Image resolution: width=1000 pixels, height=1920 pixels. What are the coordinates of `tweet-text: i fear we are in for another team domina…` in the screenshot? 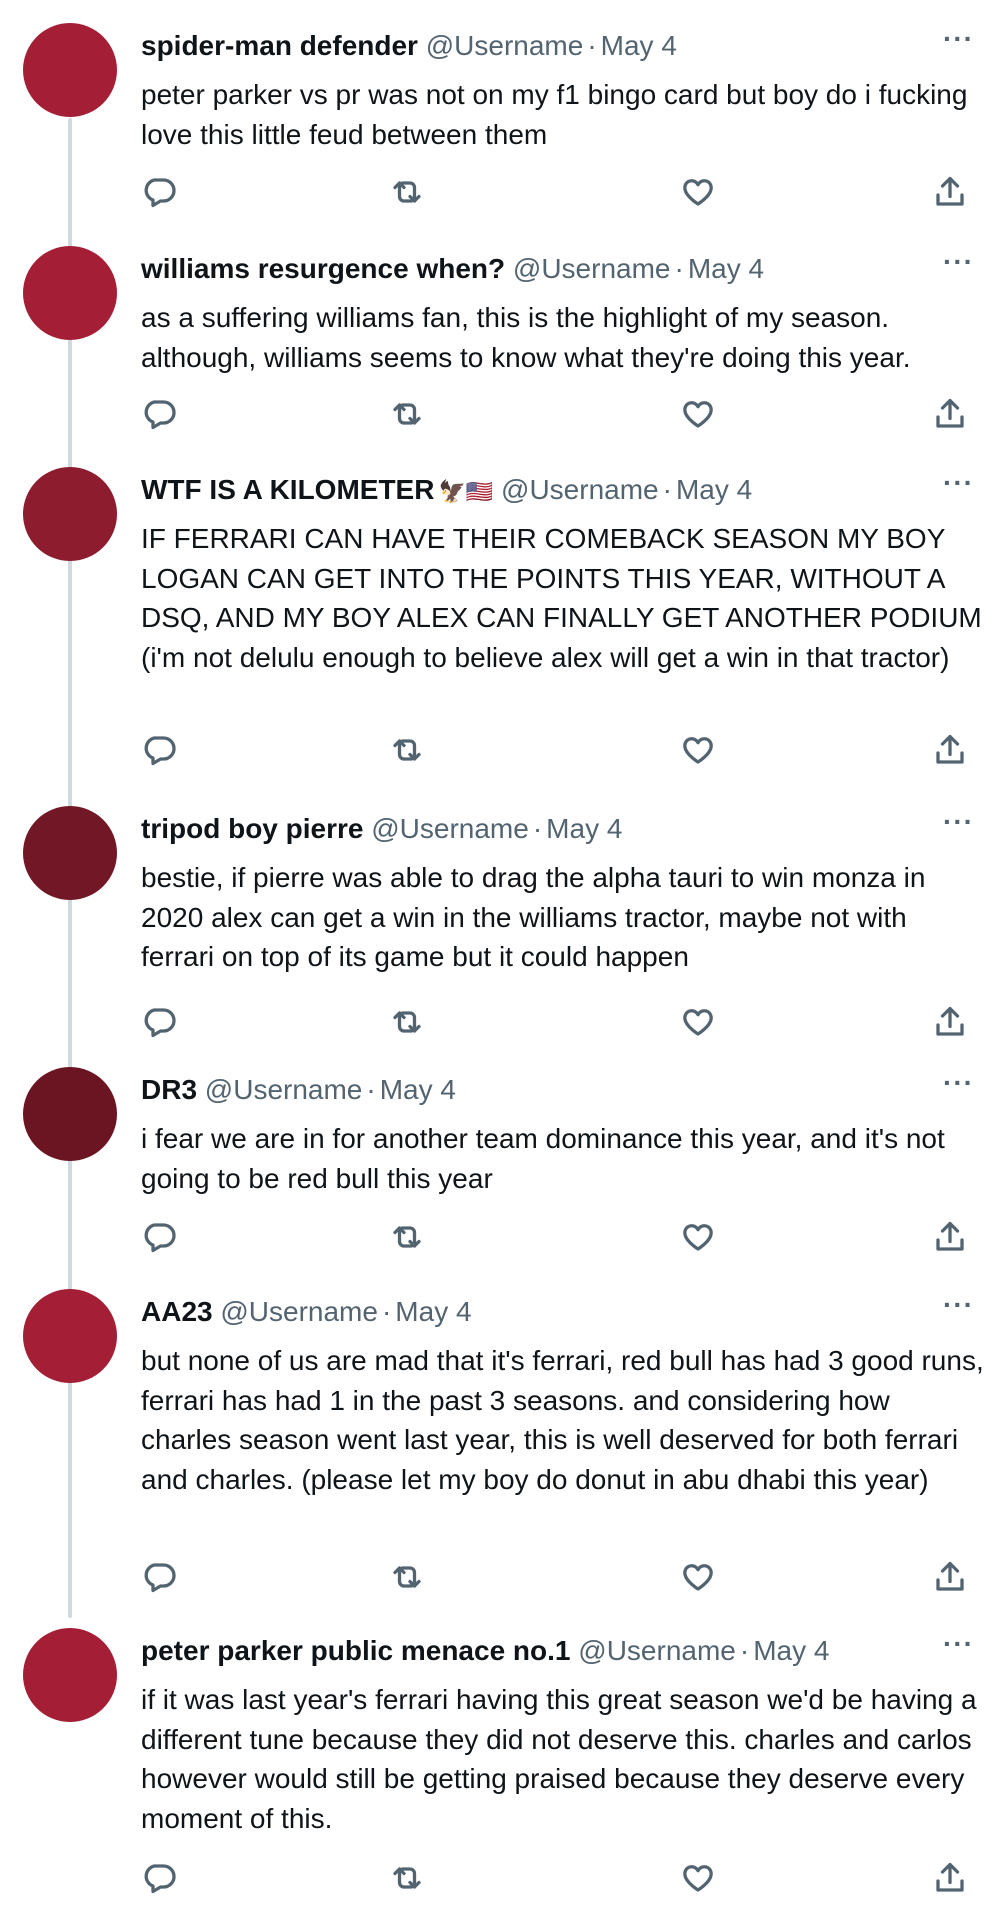 It's located at (543, 1158).